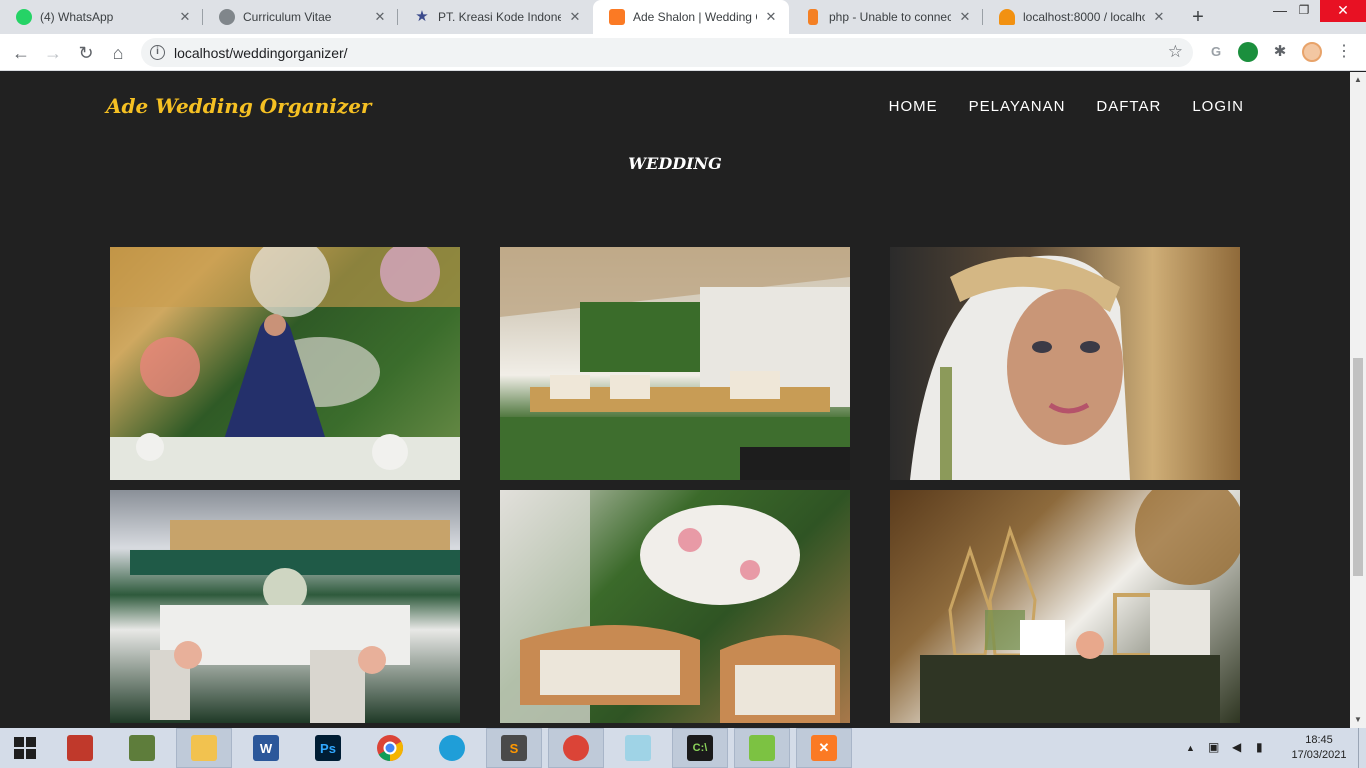 The height and width of the screenshot is (768, 1366). What do you see at coordinates (1236, 747) in the screenshot?
I see `volume-icon: ◀` at bounding box center [1236, 747].